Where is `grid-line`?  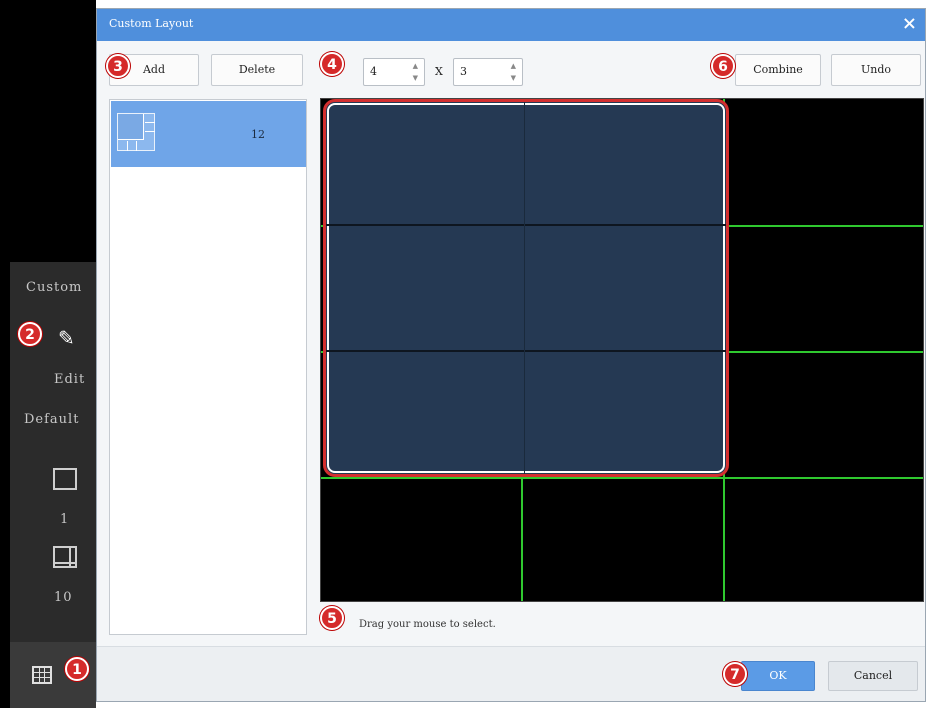 grid-line is located at coordinates (622, 478).